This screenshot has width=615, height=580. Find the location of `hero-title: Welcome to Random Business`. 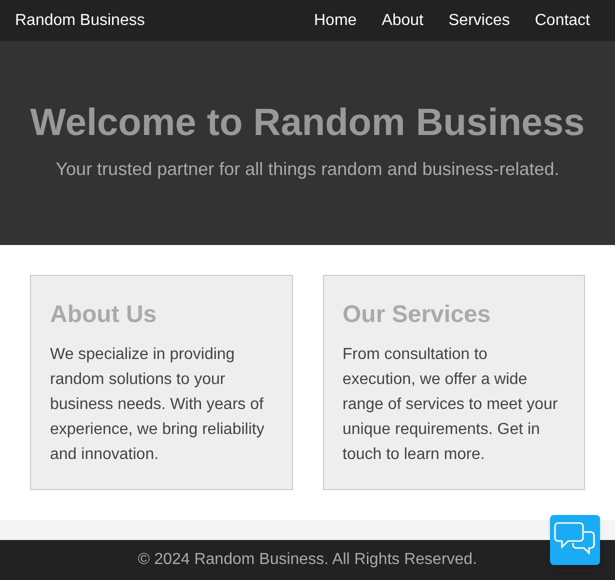

hero-title: Welcome to Random Business is located at coordinates (307, 123).